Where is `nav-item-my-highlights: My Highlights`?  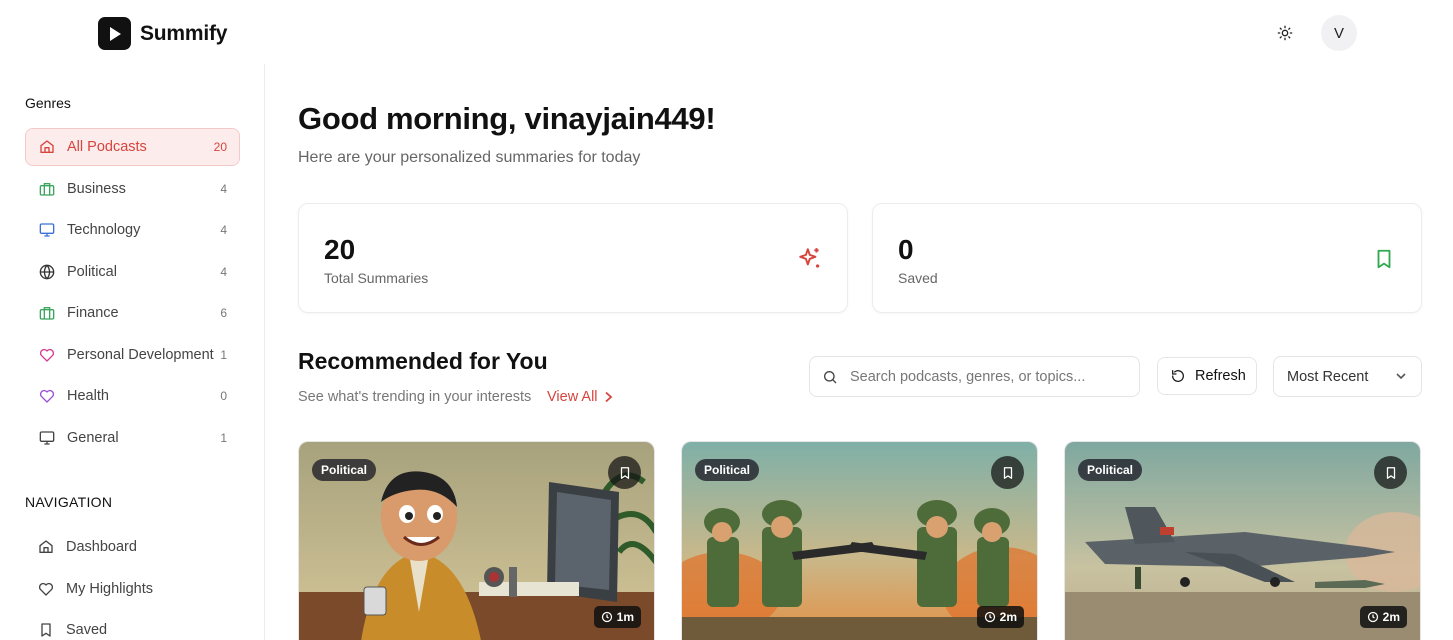
nav-item-my-highlights: My Highlights is located at coordinates (132, 589).